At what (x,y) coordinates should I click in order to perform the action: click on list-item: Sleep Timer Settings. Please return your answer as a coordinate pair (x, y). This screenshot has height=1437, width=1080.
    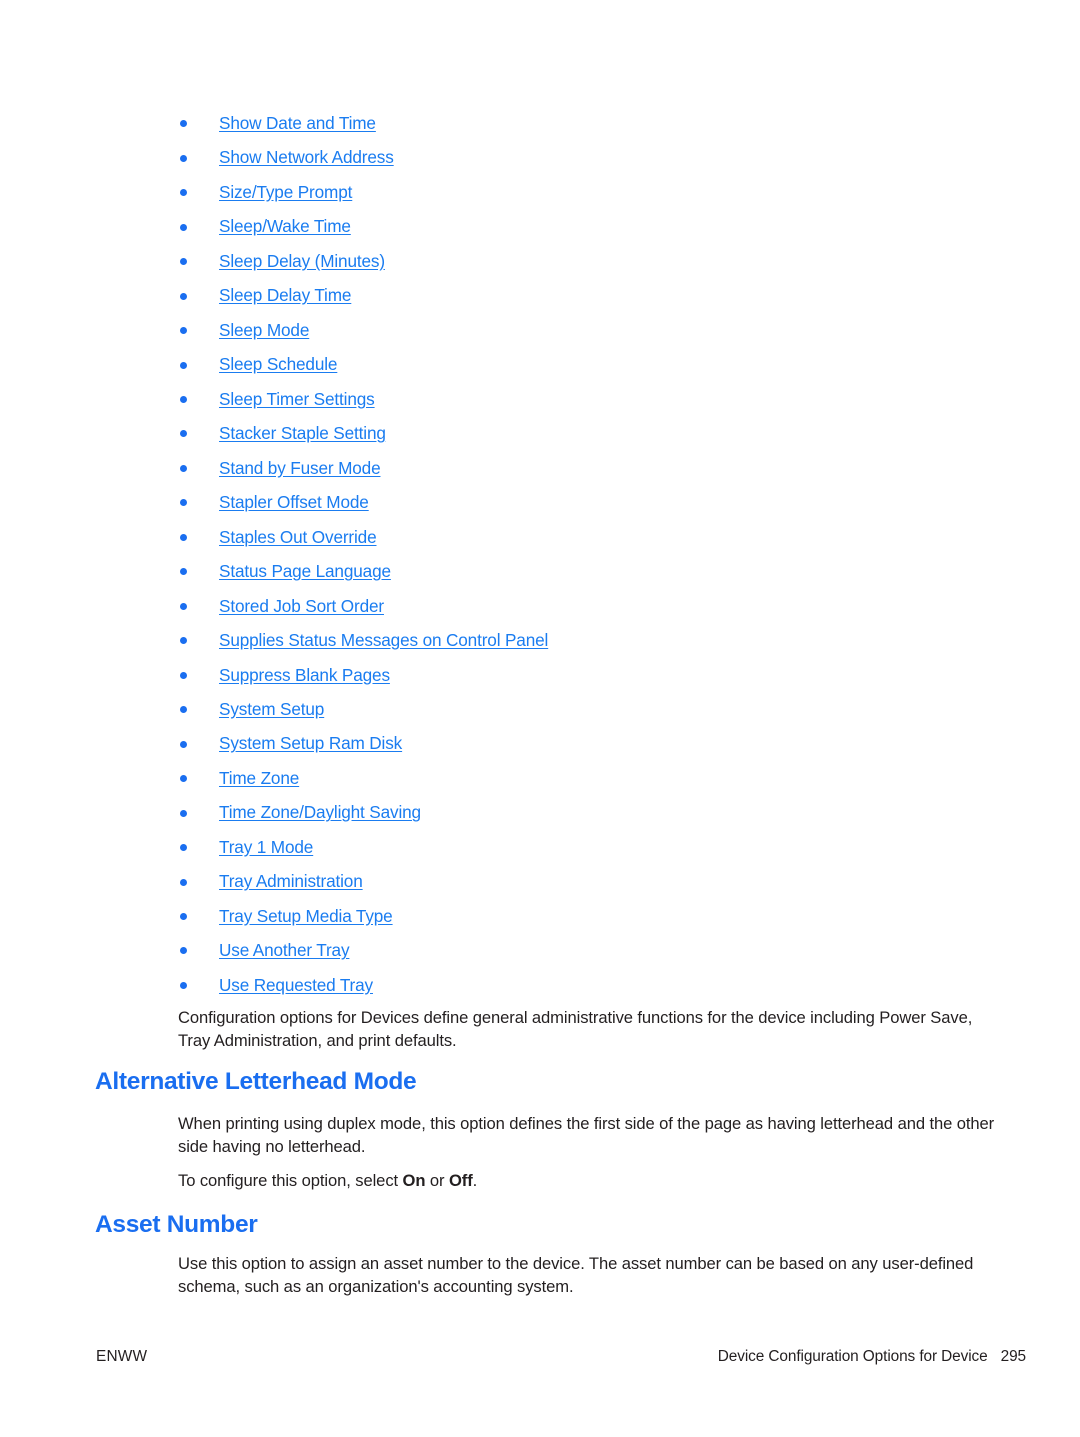
    Looking at the image, I should click on (588, 399).